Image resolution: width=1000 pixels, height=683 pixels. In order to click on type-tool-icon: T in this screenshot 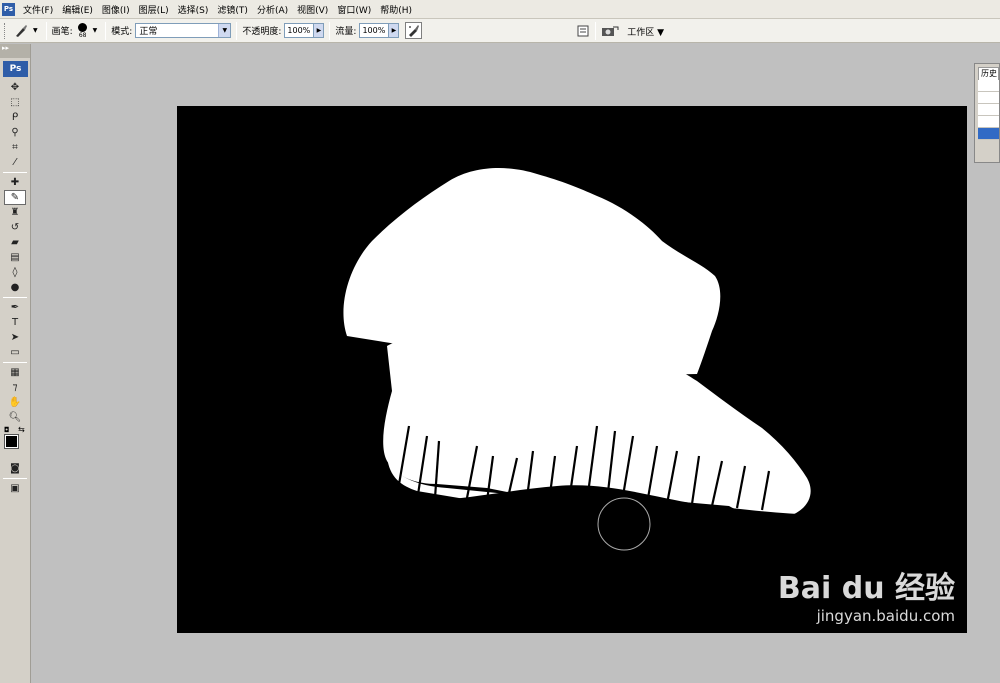, I will do `click(15, 322)`.